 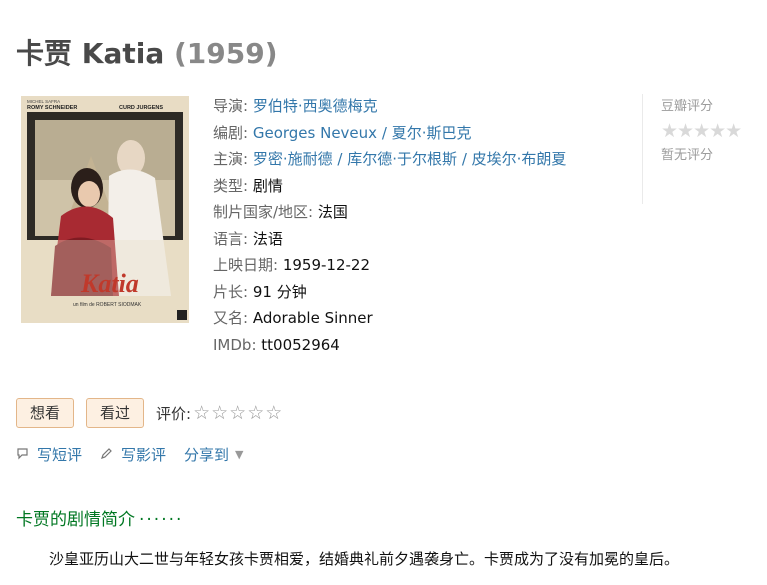 What do you see at coordinates (312, 318) in the screenshot?
I see `aka-value: Adorable Sinner` at bounding box center [312, 318].